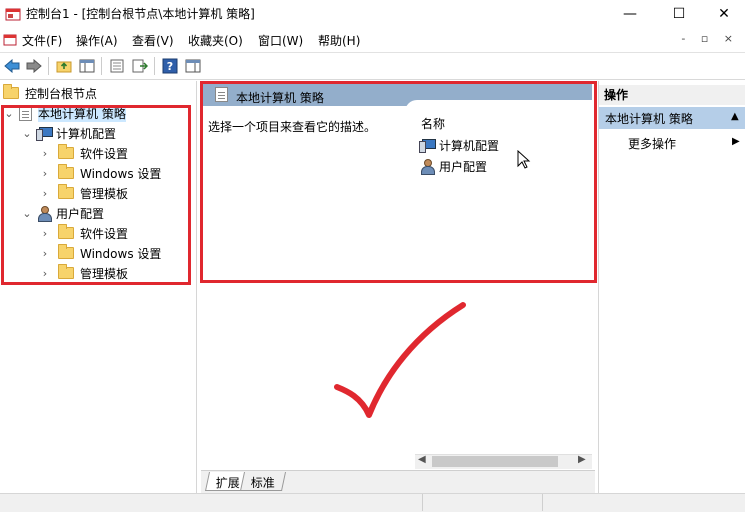  What do you see at coordinates (227, 483) in the screenshot?
I see `tab-label: 扩展` at bounding box center [227, 483].